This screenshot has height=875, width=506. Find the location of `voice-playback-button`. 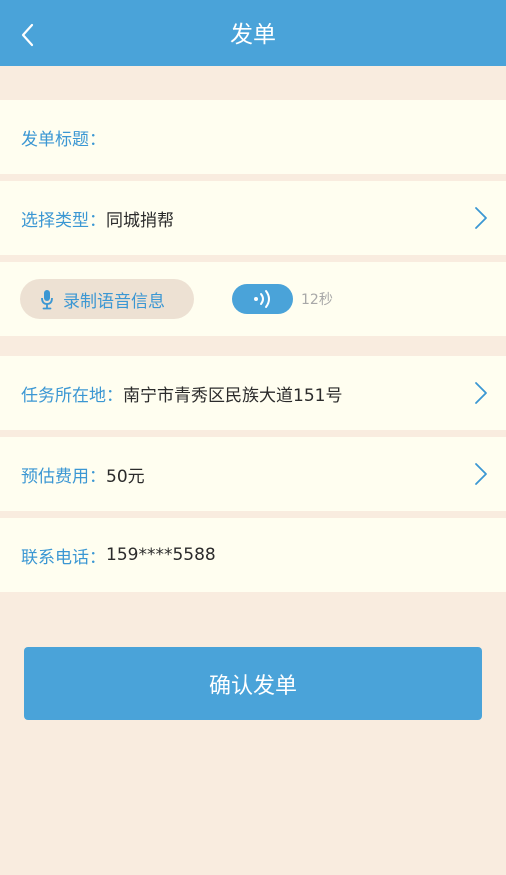

voice-playback-button is located at coordinates (262, 299).